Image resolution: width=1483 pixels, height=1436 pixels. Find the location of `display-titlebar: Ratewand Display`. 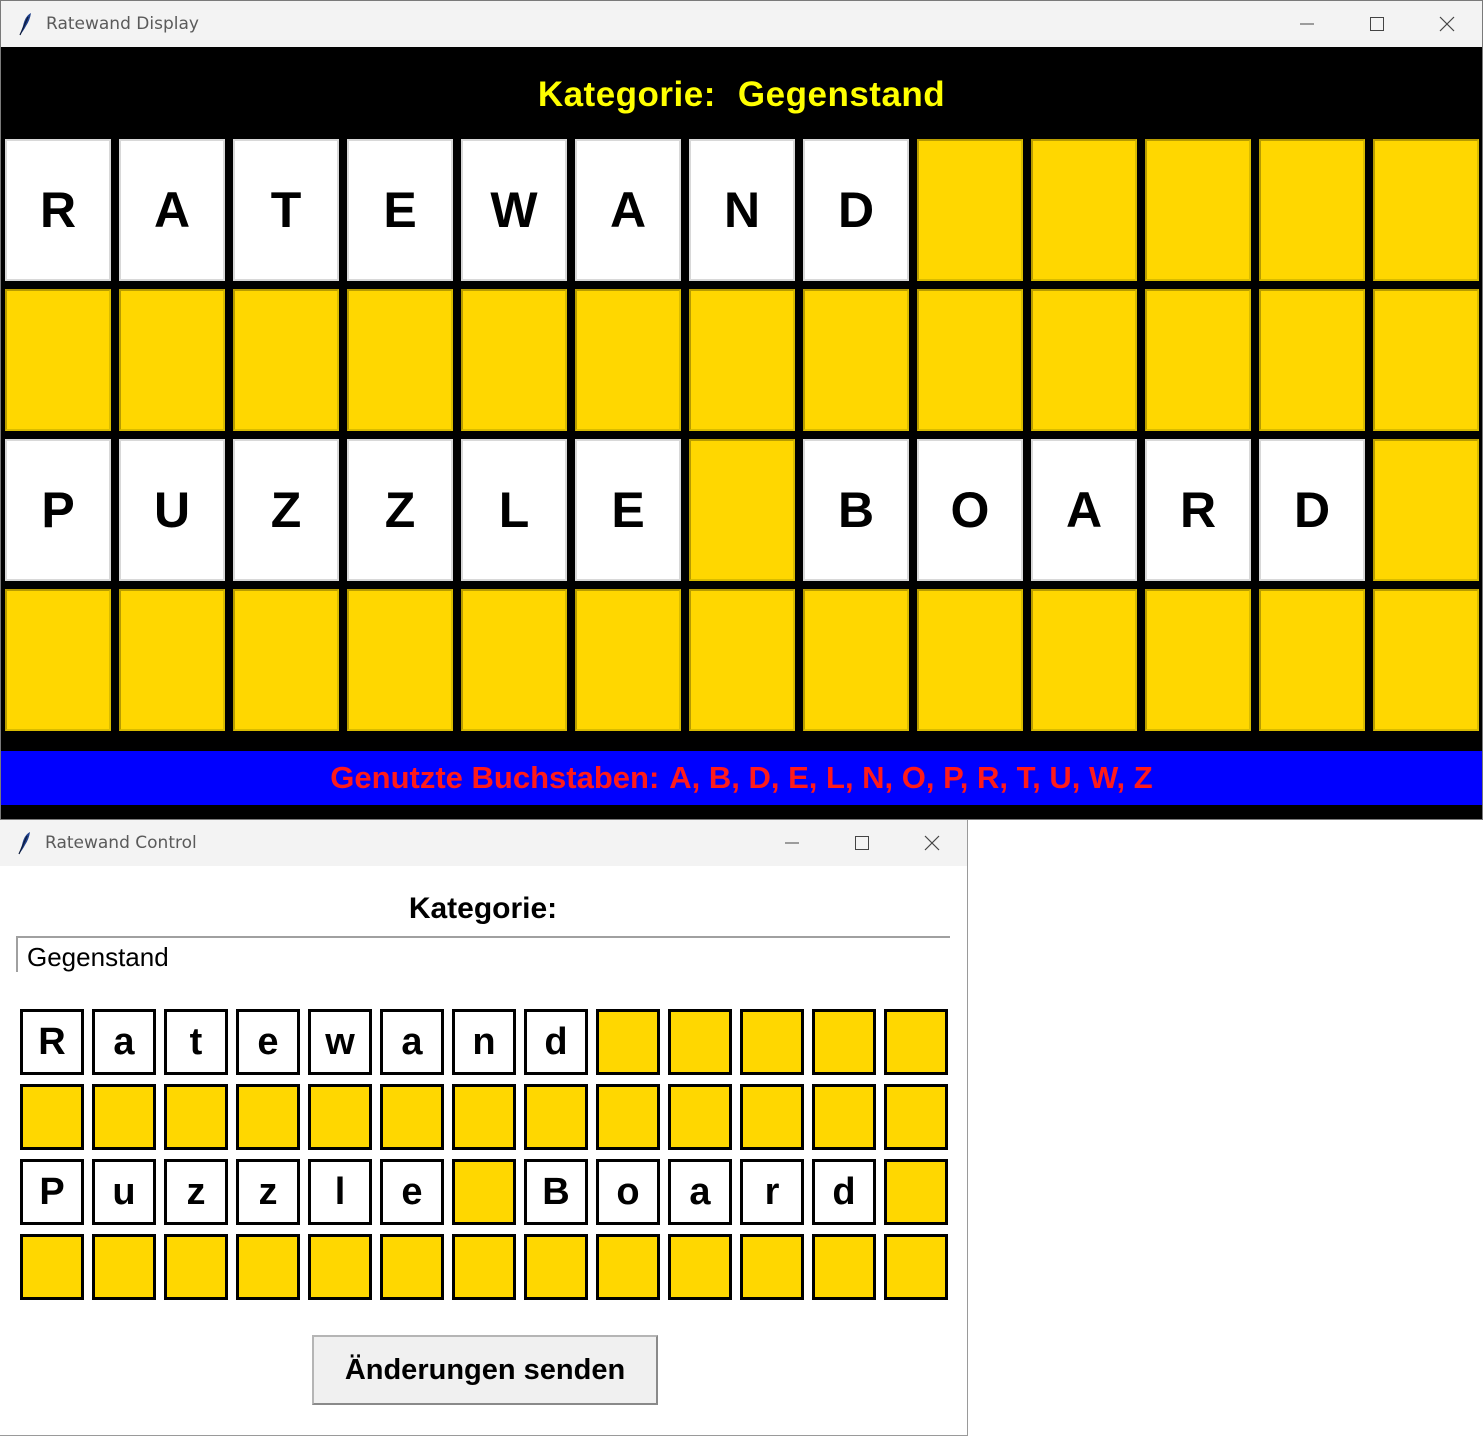

display-titlebar: Ratewand Display is located at coordinates (741, 24).